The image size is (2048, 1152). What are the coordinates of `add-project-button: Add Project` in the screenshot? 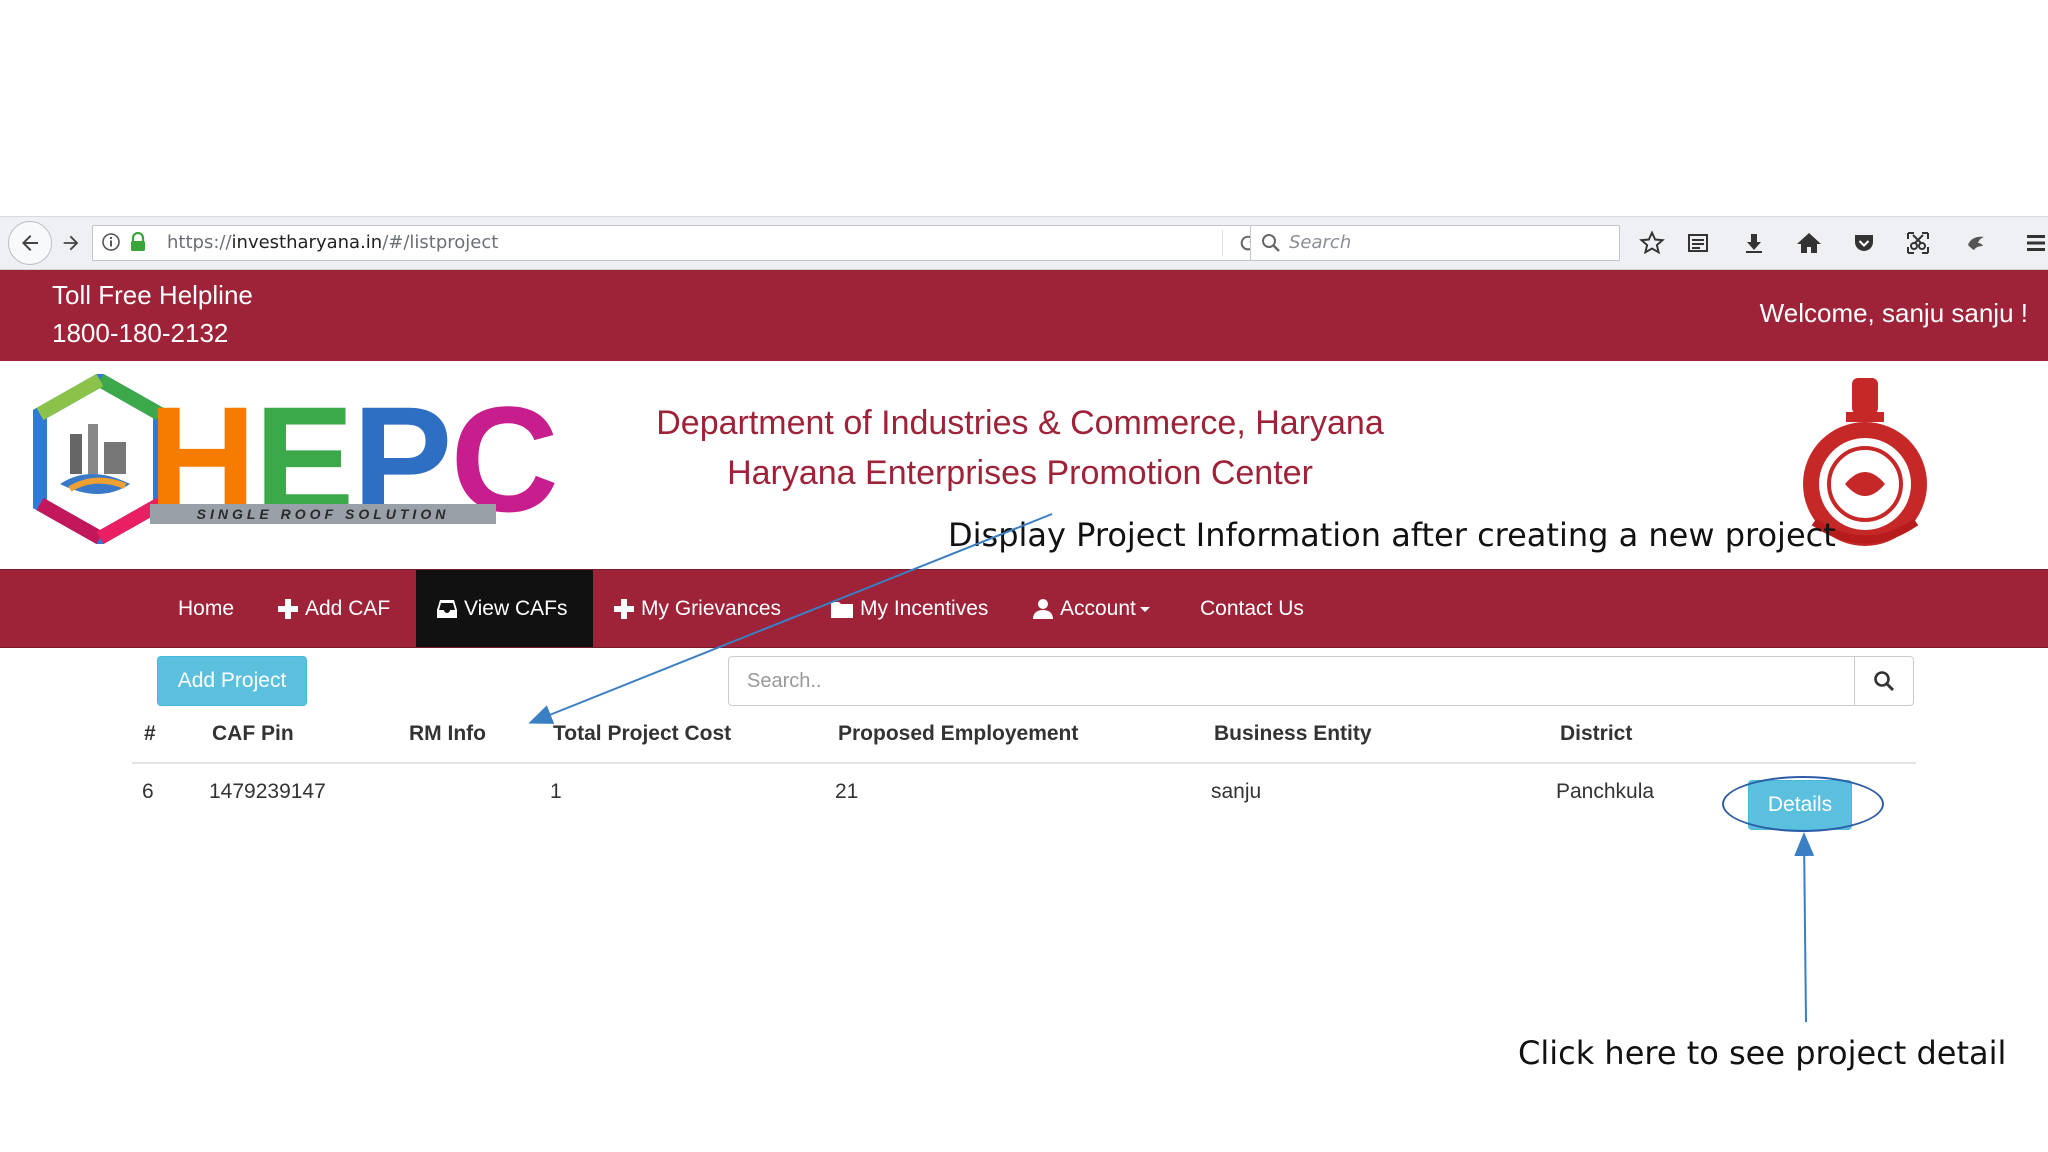 It's located at (232, 681).